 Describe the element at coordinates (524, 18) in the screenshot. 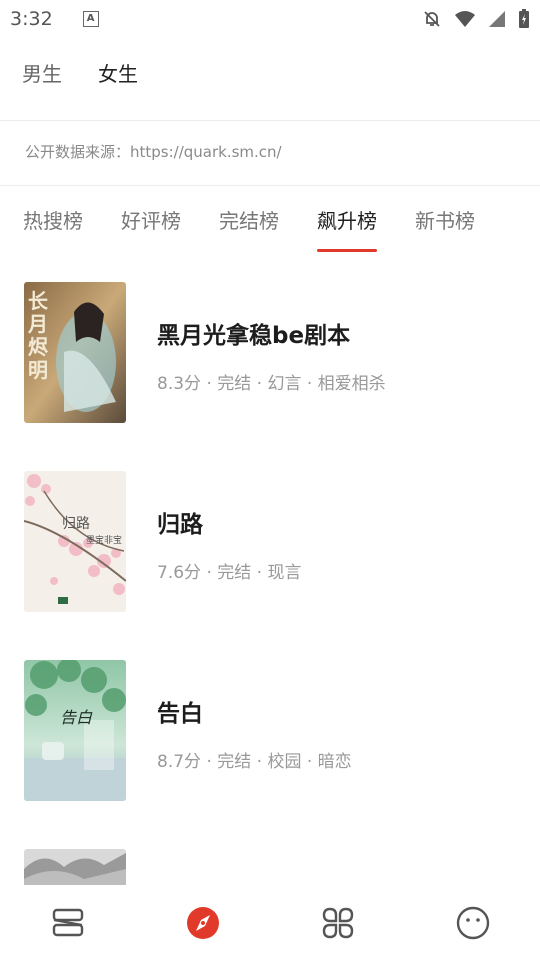

I see `battery-icon` at that location.